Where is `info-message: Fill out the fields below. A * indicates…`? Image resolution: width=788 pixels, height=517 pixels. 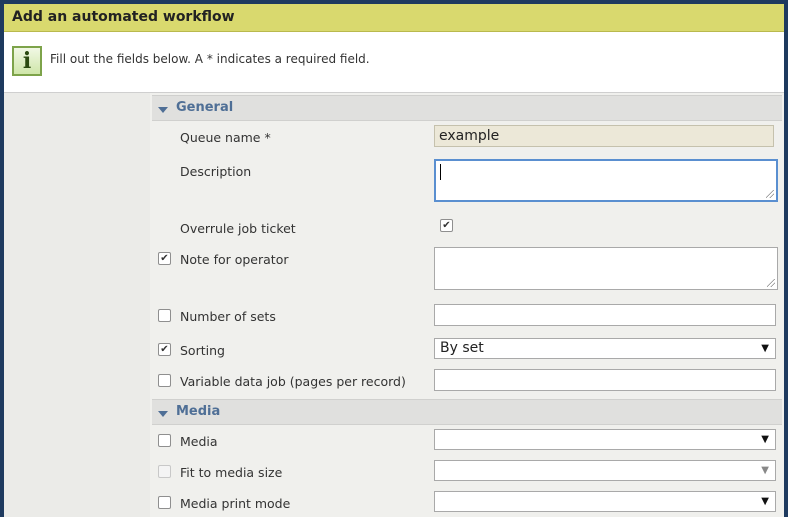 info-message: Fill out the fields below. A * indicates… is located at coordinates (210, 59).